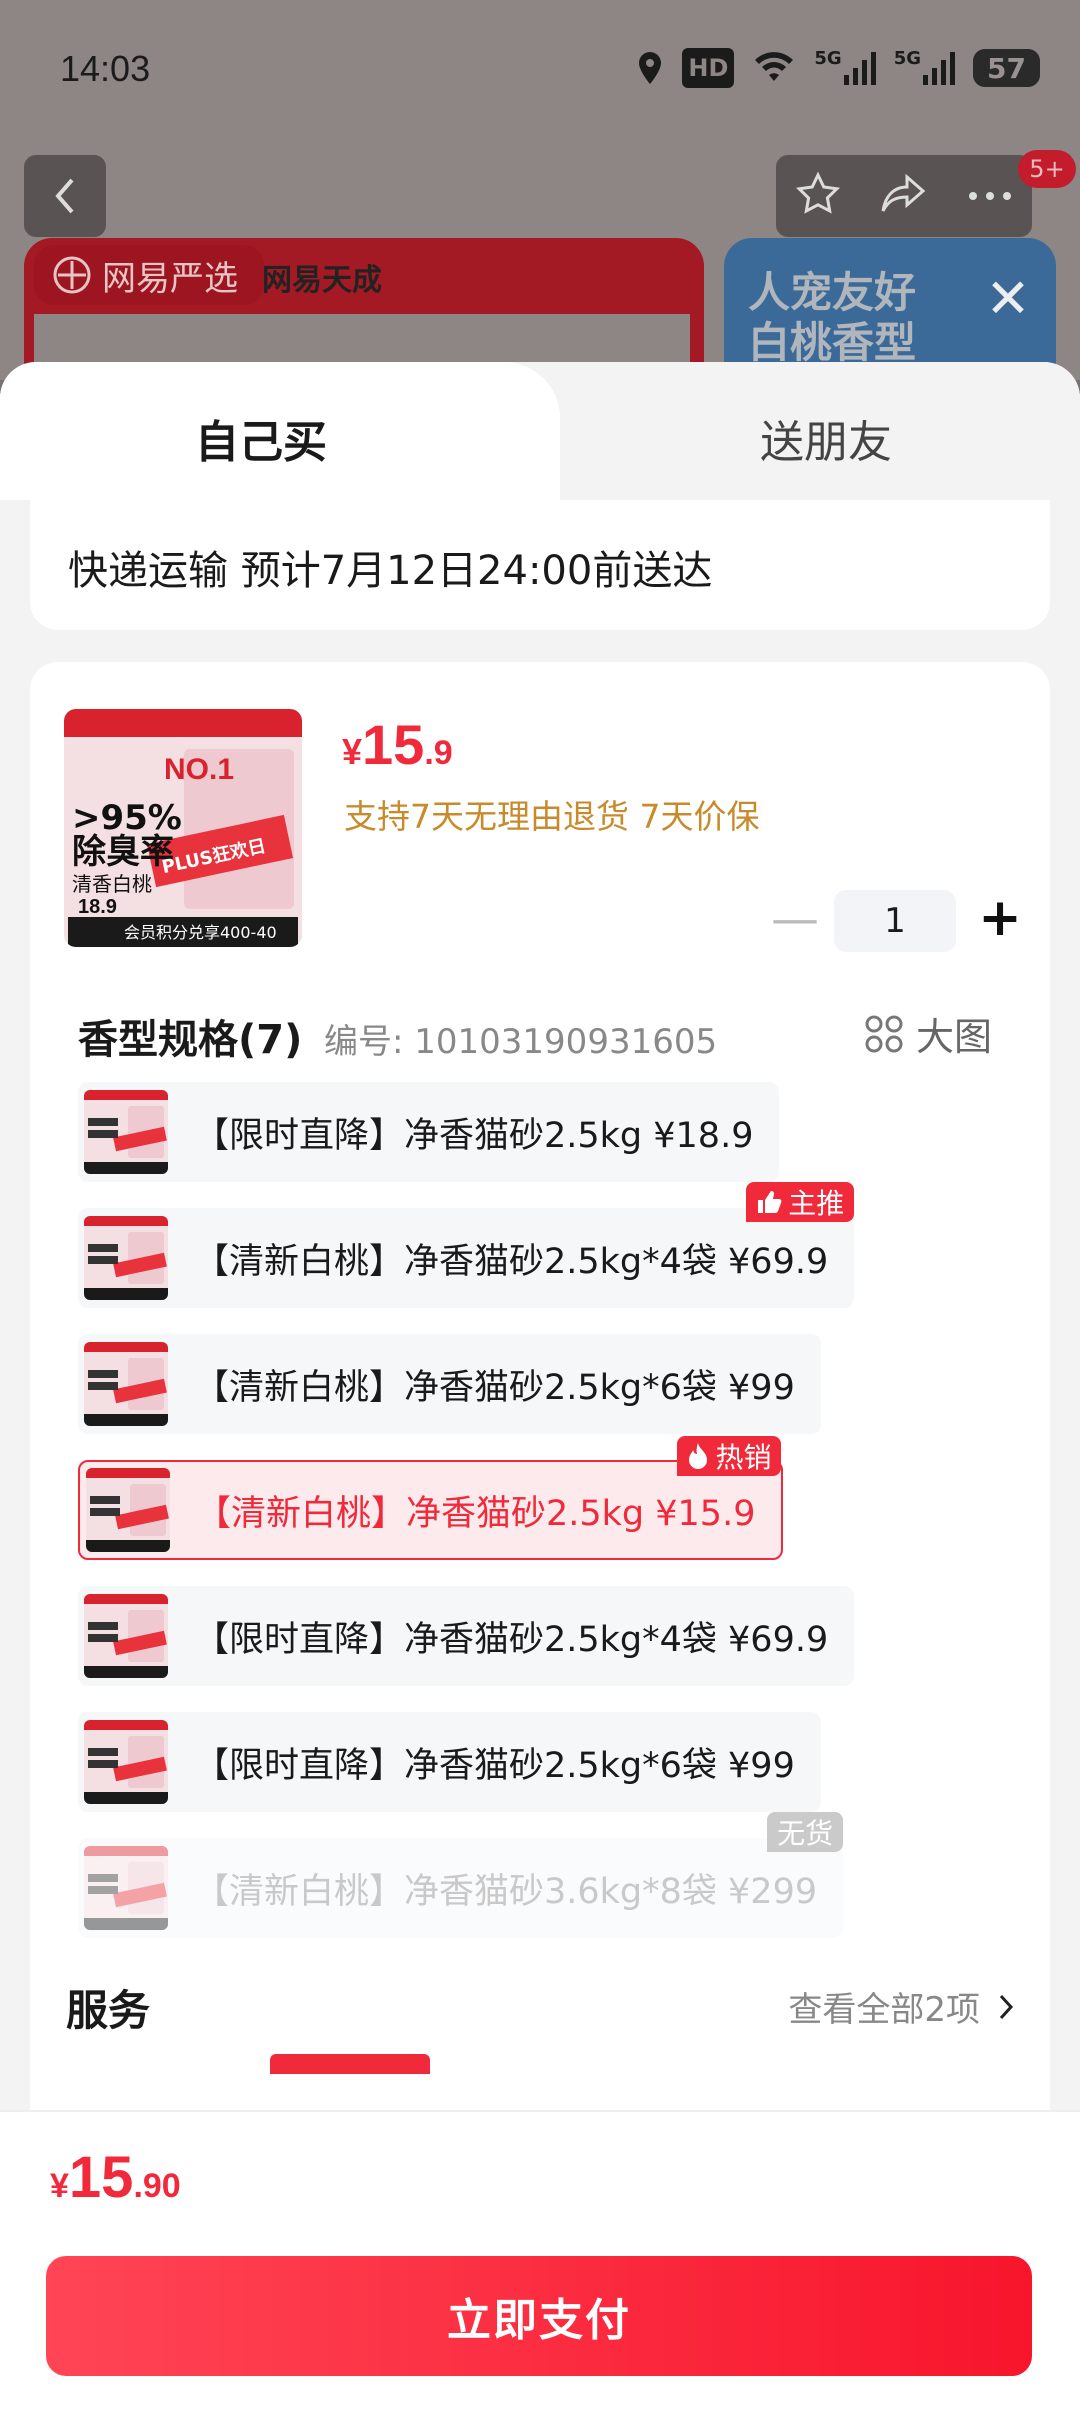 The image size is (1080, 2414). I want to click on tab-bar: 自己买 送朋友, so click(540, 431).